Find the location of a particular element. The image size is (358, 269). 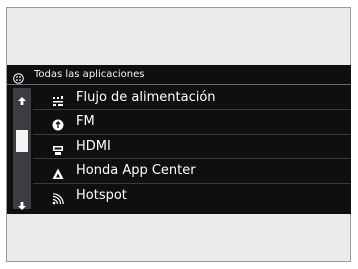

feed-icon is located at coordinates (58, 99).